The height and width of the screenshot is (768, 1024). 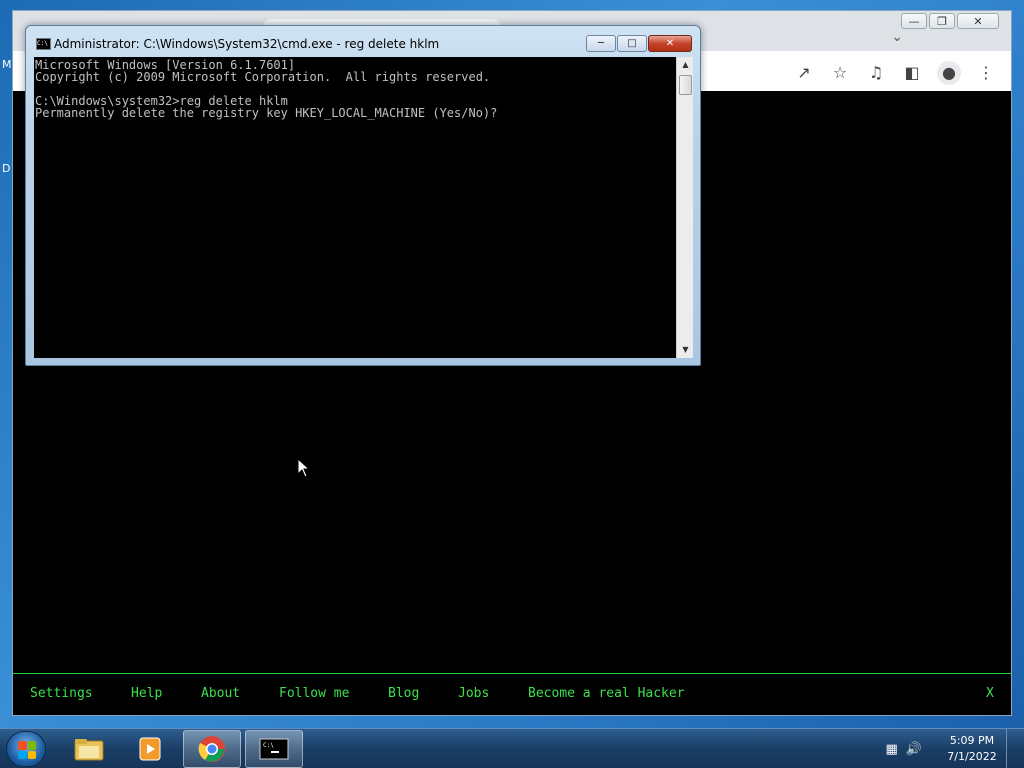 I want to click on minimize-button: —, so click(x=914, y=21).